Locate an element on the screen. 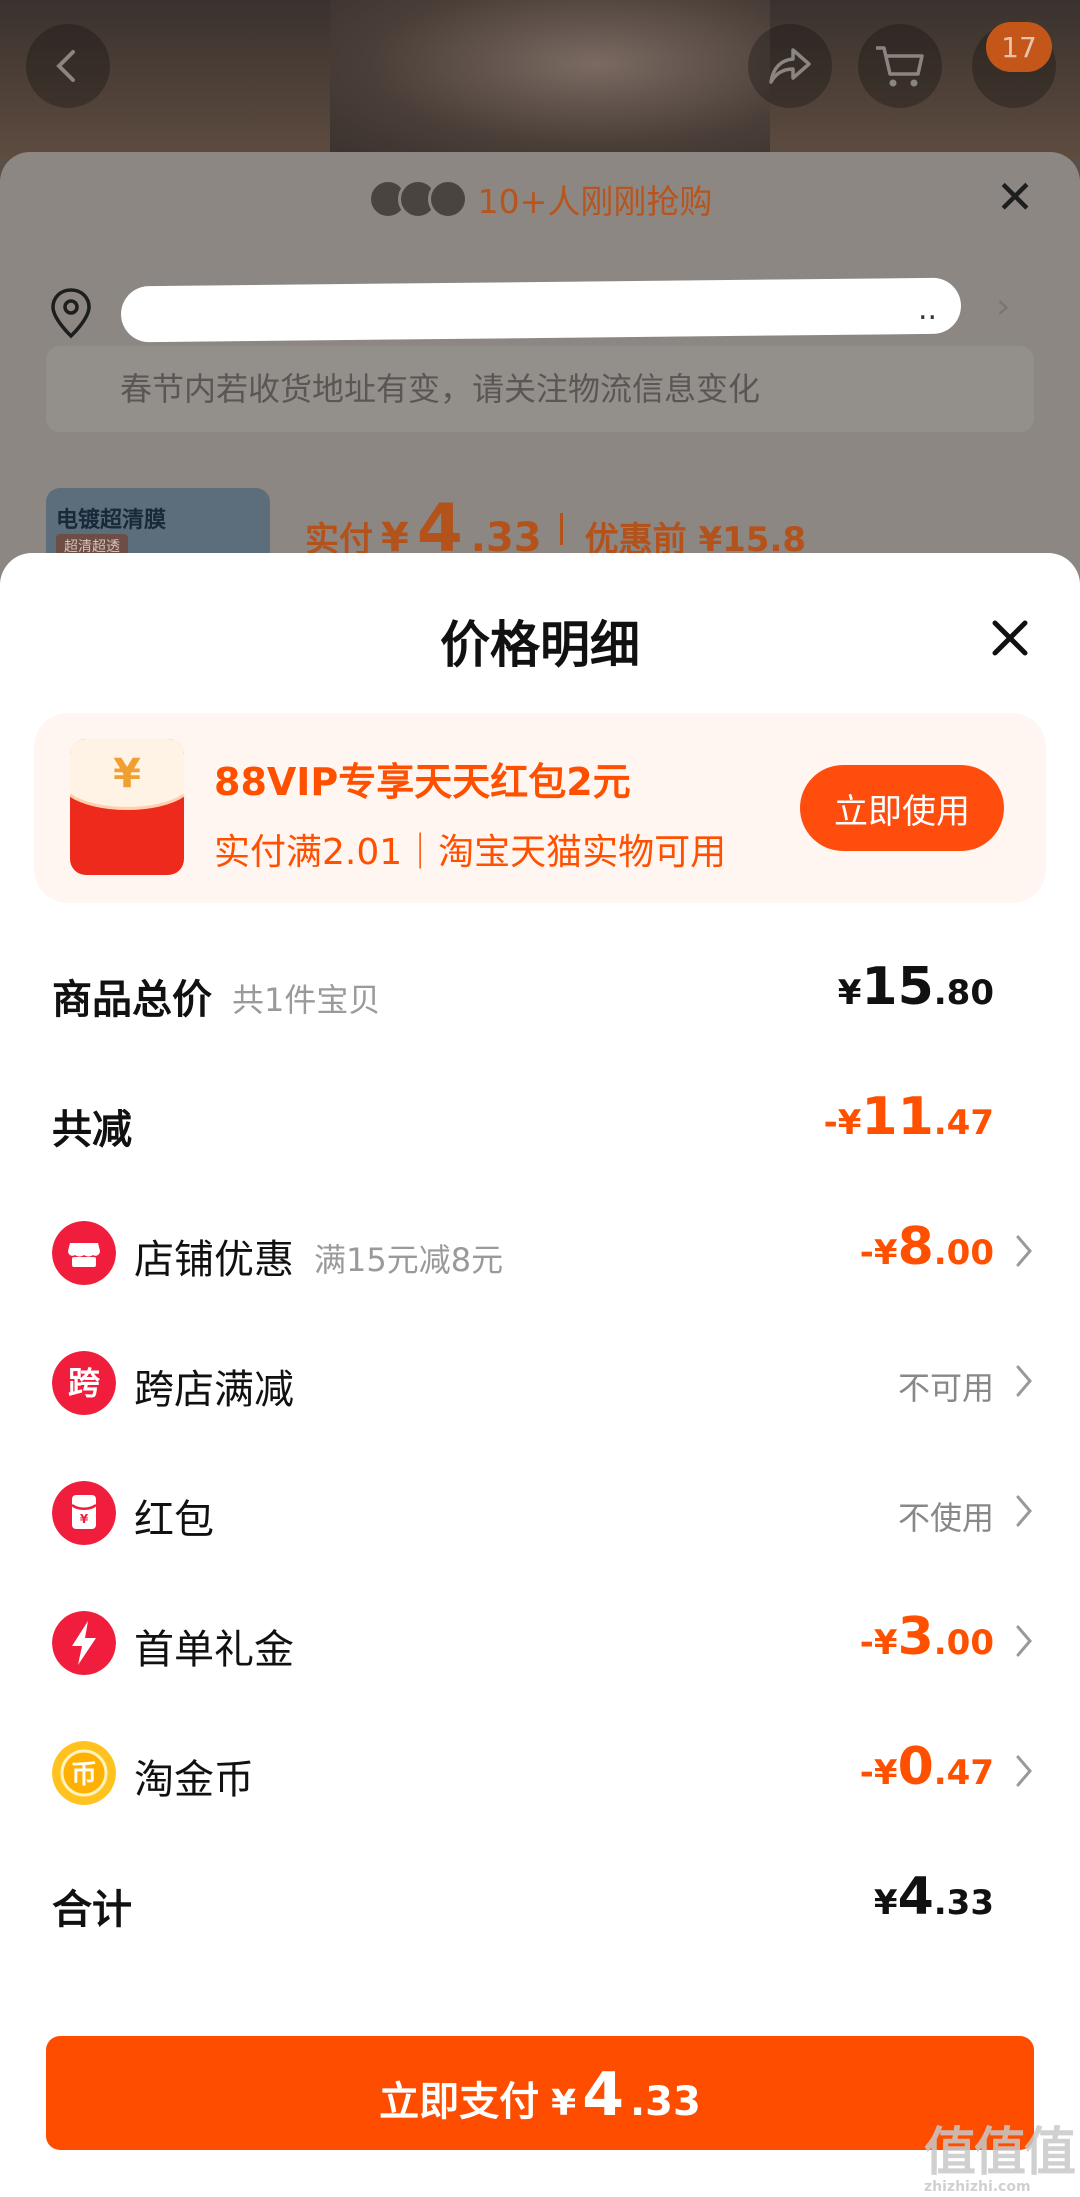 The image size is (1080, 2197). goods-total-amount: ¥15.80 is located at coordinates (916, 987).